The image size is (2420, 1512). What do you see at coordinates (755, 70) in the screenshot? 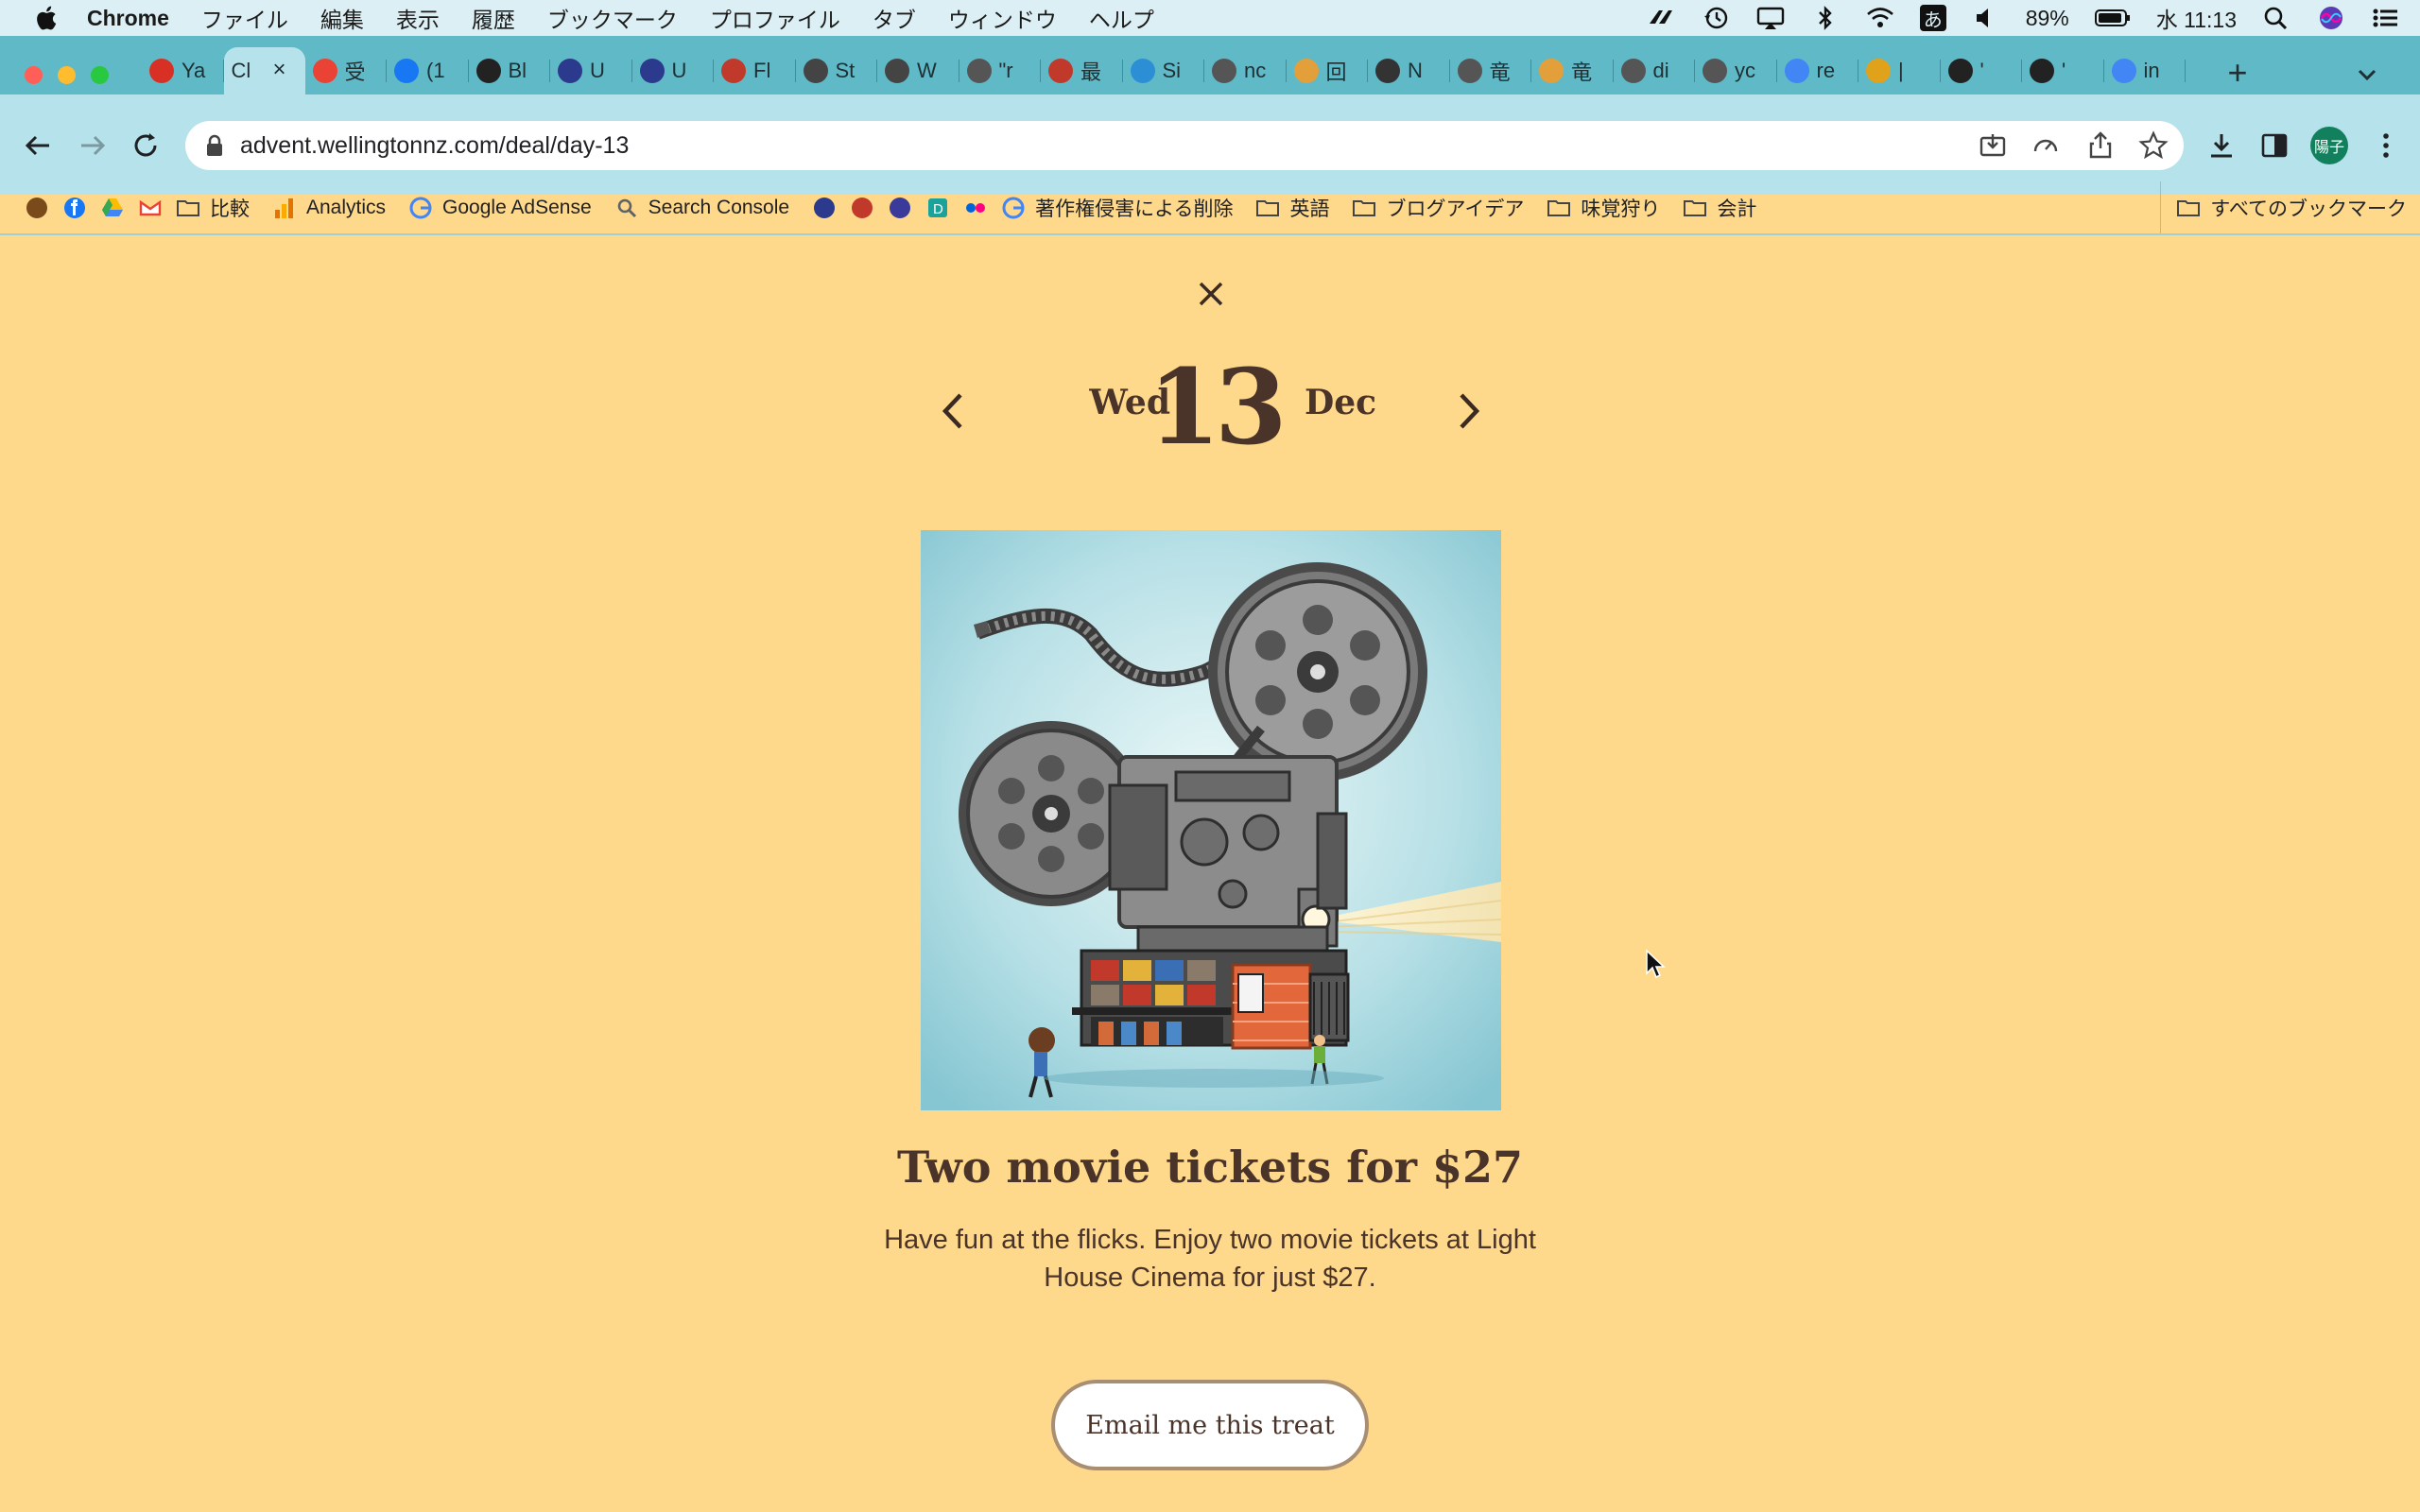
I see `browser-tab: Fl` at bounding box center [755, 70].